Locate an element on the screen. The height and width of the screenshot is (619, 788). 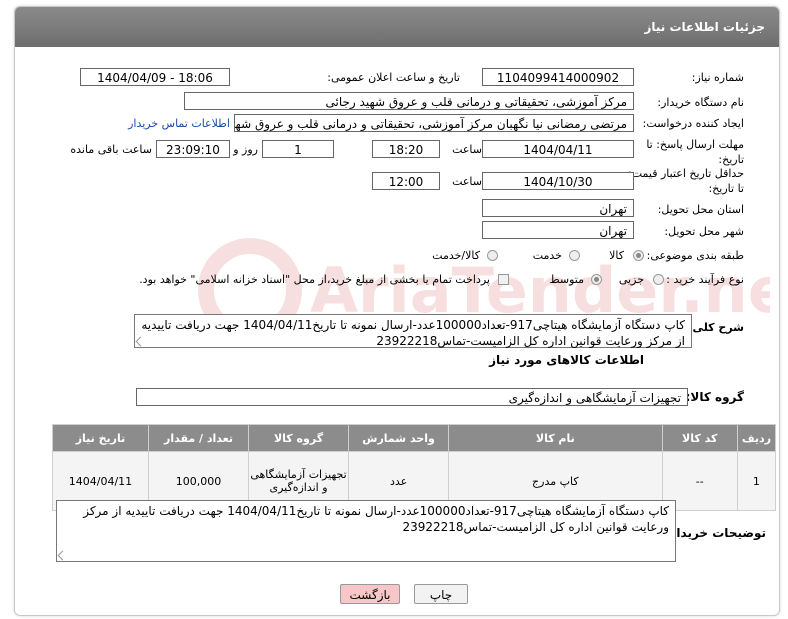
announce-label: تاریخ و ساعت اعلان عمومی: is located at coordinates (393, 77).